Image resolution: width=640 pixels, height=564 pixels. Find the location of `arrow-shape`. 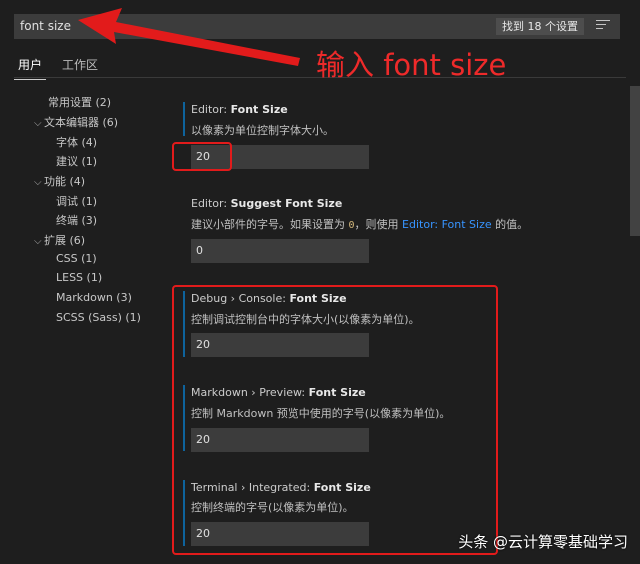

arrow-shape is located at coordinates (189, 37).